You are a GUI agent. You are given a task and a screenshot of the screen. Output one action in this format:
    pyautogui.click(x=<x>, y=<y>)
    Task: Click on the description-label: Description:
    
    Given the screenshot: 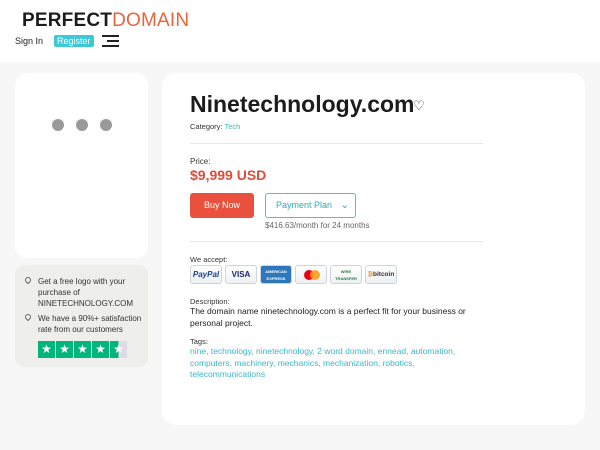 What is the action you would take?
    pyautogui.click(x=210, y=301)
    